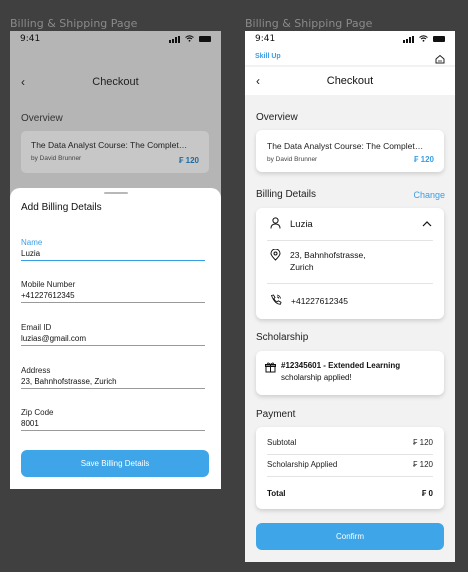 The height and width of the screenshot is (572, 468). I want to click on status-time: 9:41, so click(30, 39).